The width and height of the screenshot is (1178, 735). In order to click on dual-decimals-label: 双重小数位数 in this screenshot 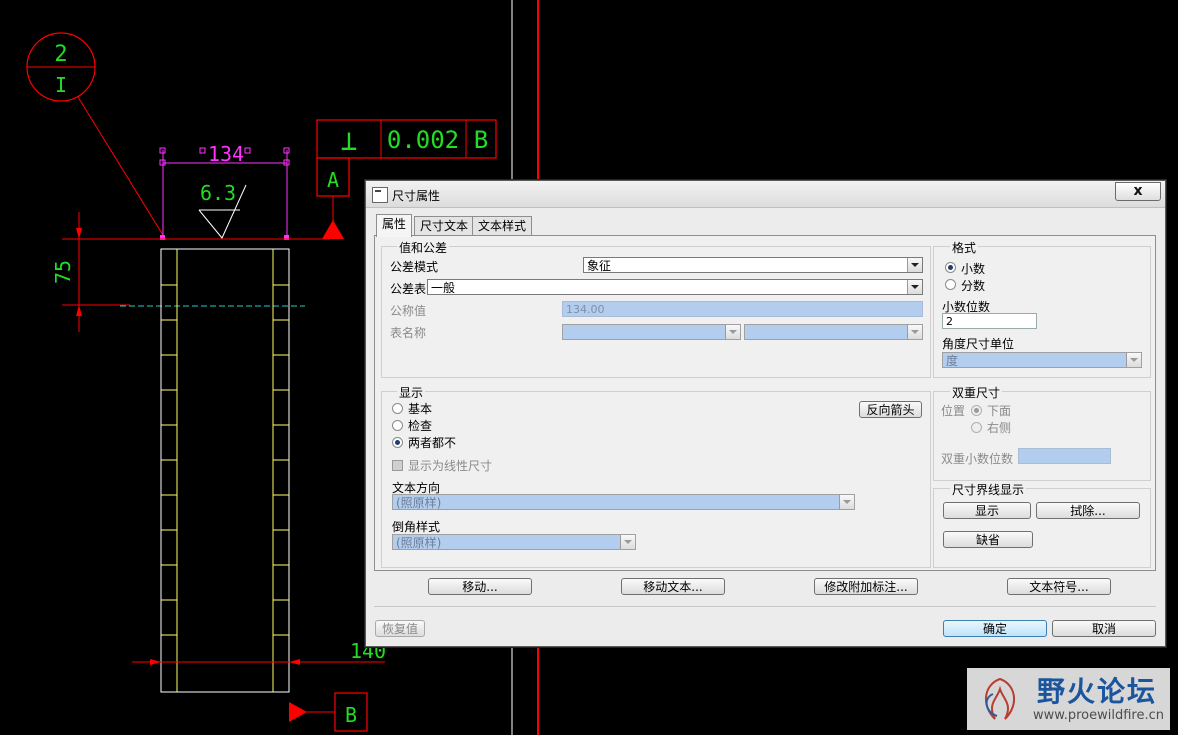, I will do `click(977, 459)`.